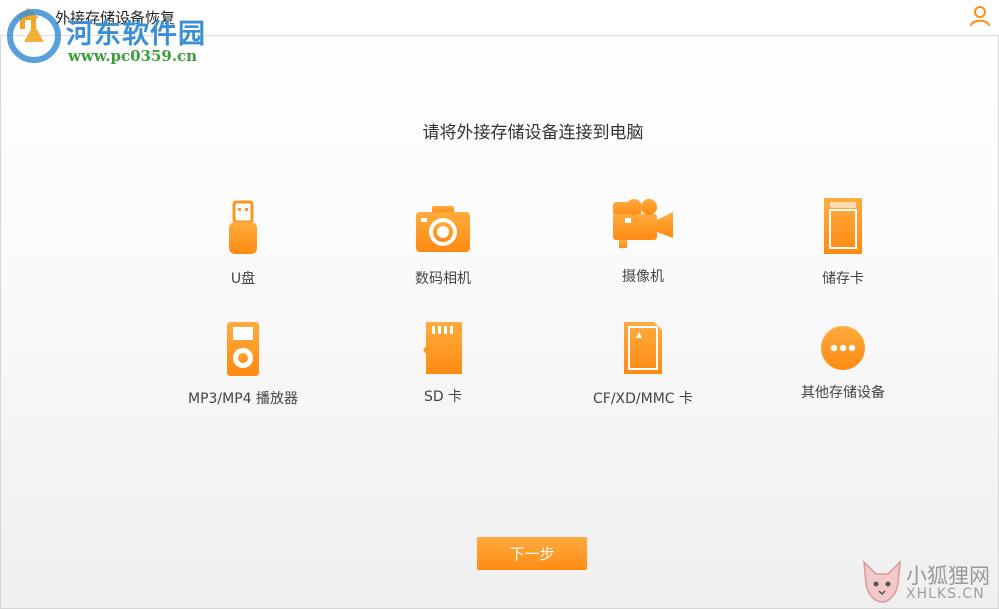  What do you see at coordinates (34, 36) in the screenshot?
I see `watermark-logo` at bounding box center [34, 36].